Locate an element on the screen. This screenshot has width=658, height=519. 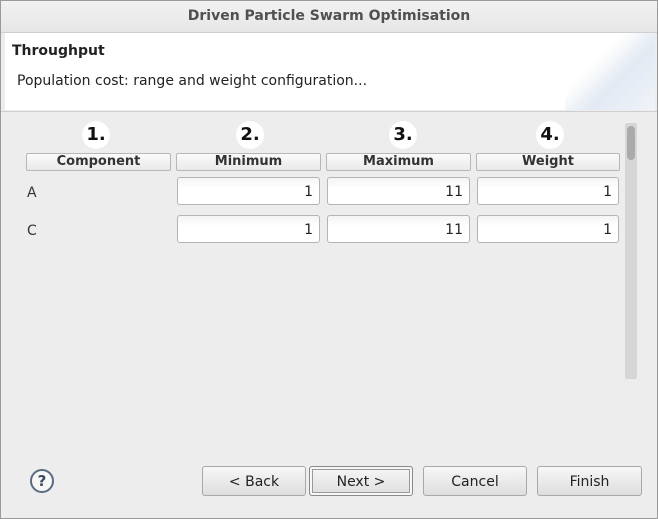
header-component: Component is located at coordinates (98, 162).